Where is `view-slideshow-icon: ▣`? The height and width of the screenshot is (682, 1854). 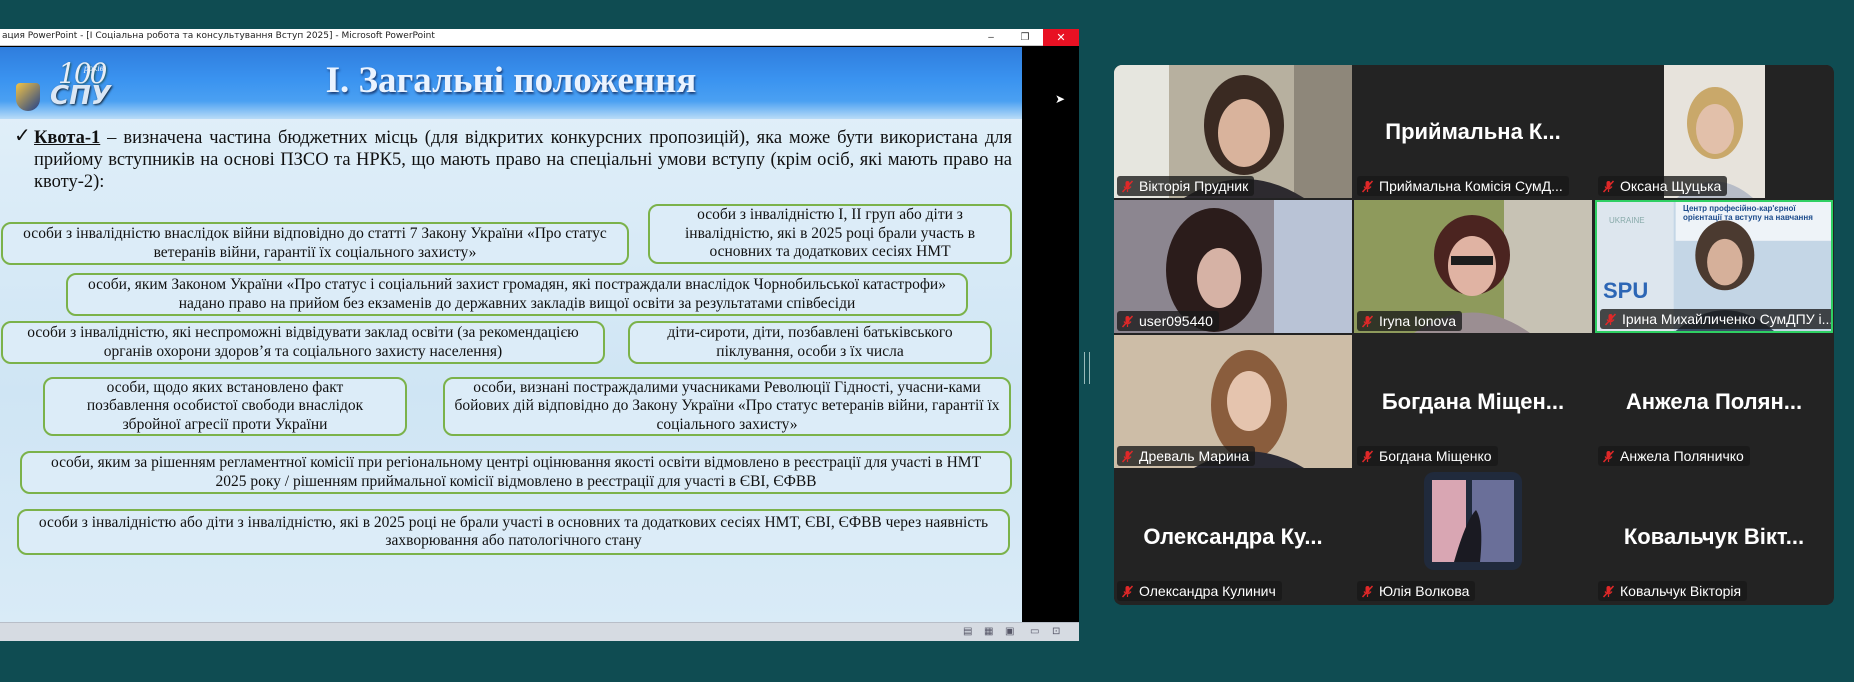
view-slideshow-icon: ▣ is located at coordinates (1009, 631).